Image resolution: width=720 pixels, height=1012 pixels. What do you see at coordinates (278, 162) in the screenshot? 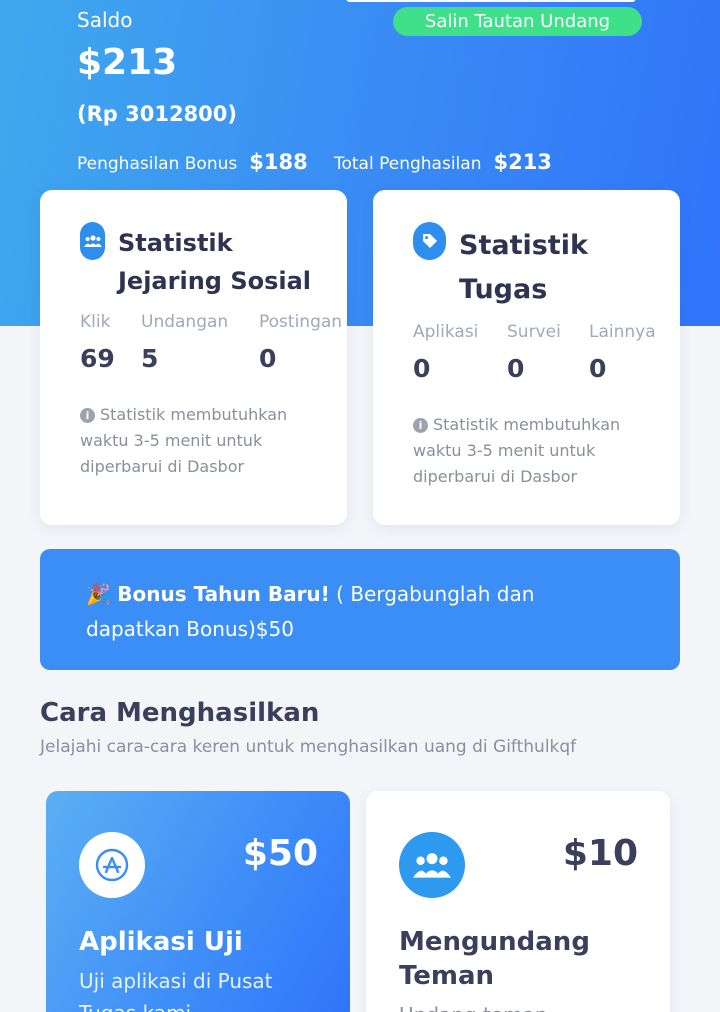
I see `bonus-earnings-value: $188` at bounding box center [278, 162].